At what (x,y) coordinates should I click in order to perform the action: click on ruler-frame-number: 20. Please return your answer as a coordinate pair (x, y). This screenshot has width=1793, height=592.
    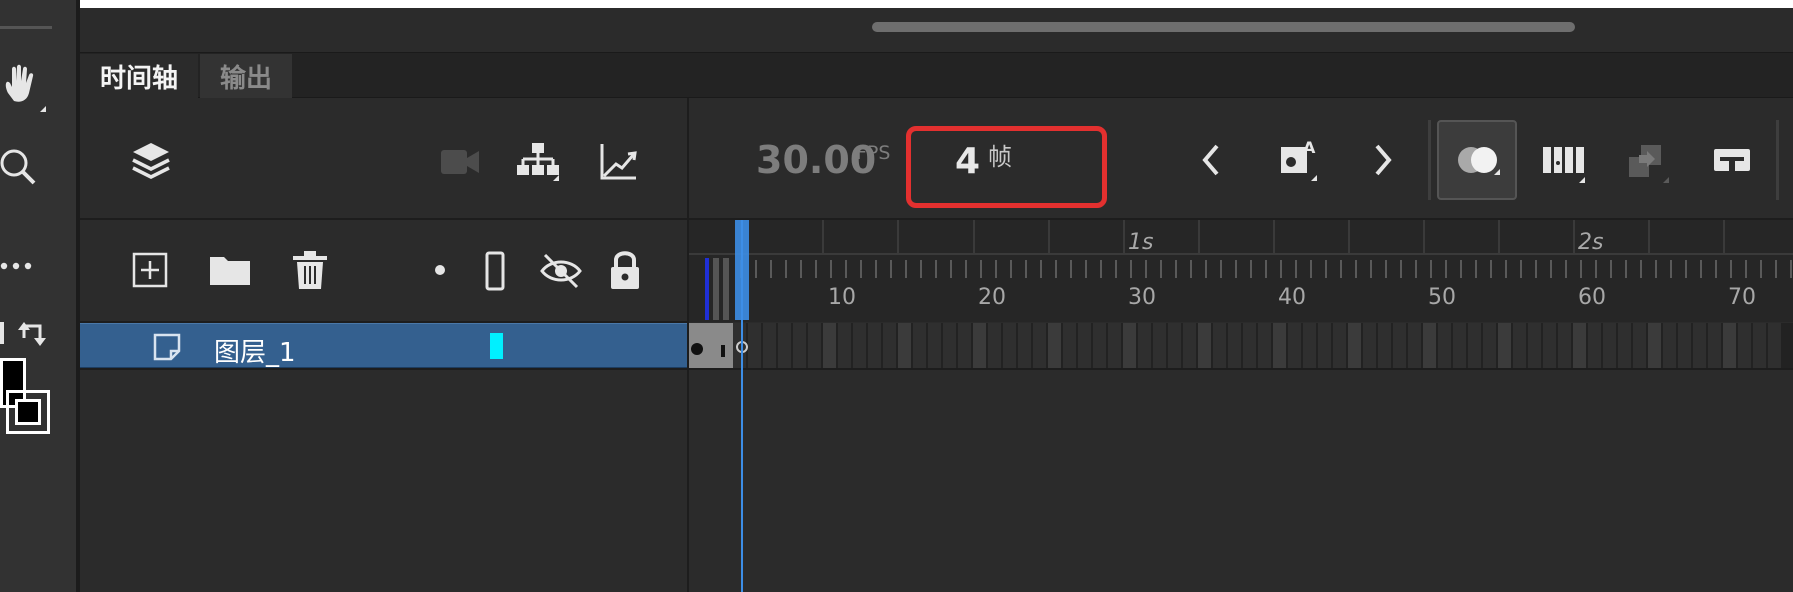
    Looking at the image, I should click on (992, 297).